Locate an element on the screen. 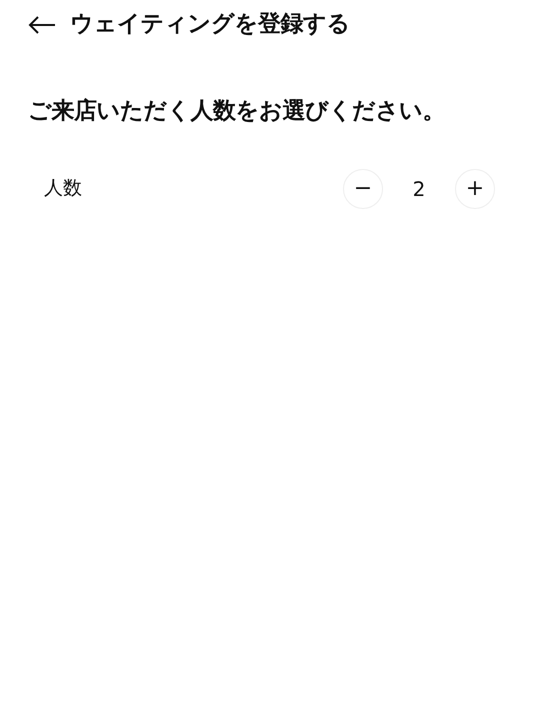 This screenshot has height=720, width=540. page-title: ウェイティングを登録する is located at coordinates (210, 25).